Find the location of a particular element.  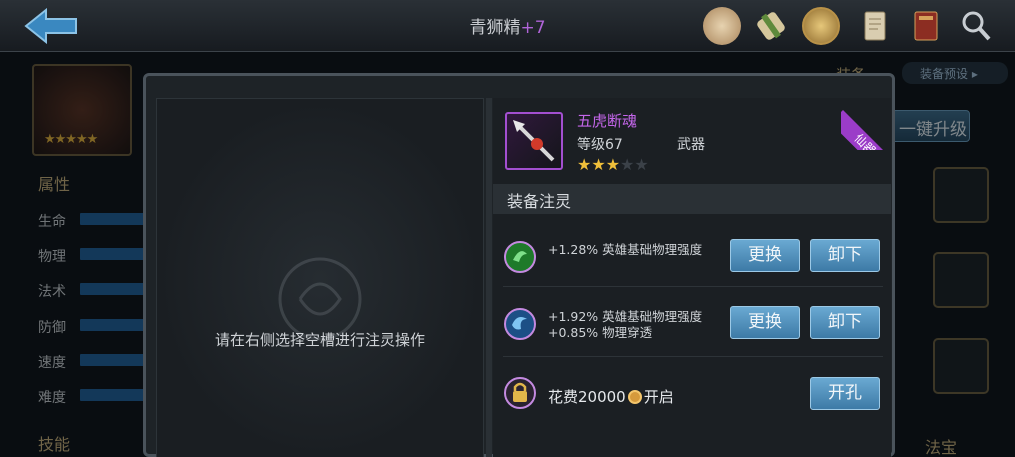

scroll-seal-icon is located at coordinates (722, 26).